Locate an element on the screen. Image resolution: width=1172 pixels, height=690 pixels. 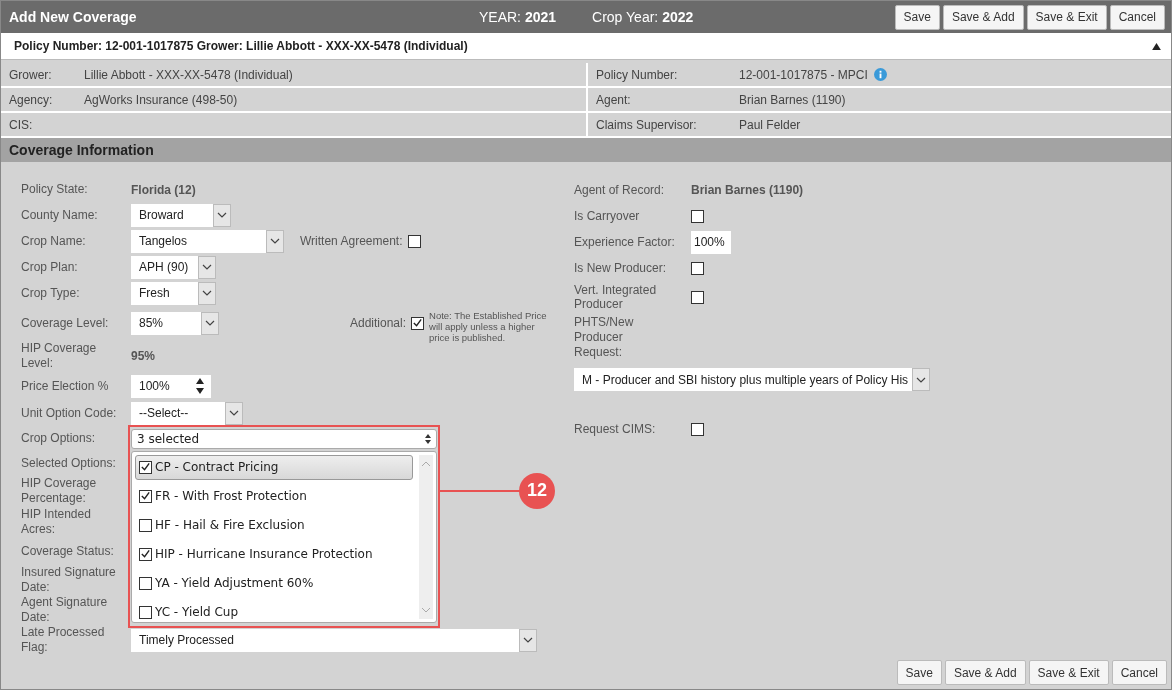
field-label: Experience Factor: is located at coordinates (625, 242).